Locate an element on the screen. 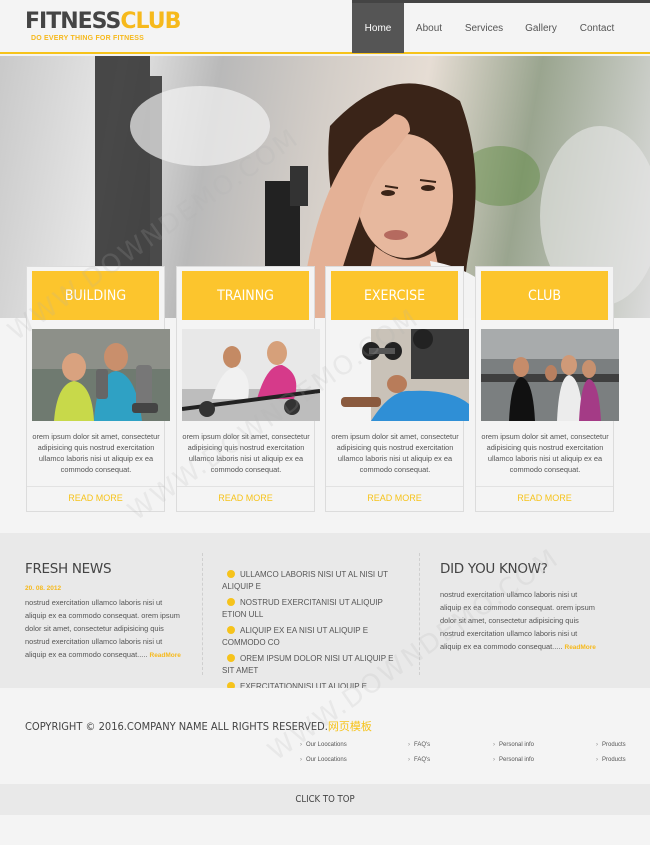 This screenshot has width=650, height=845. logo-part-fitness: FITNESS is located at coordinates (73, 21).